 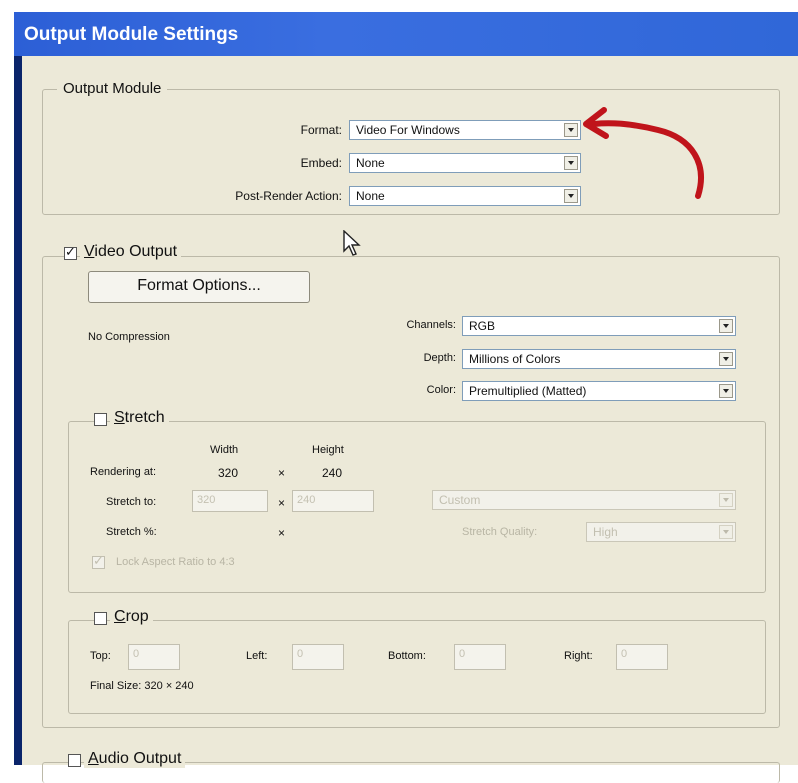 I want to click on channels-value: RGB, so click(x=482, y=326).